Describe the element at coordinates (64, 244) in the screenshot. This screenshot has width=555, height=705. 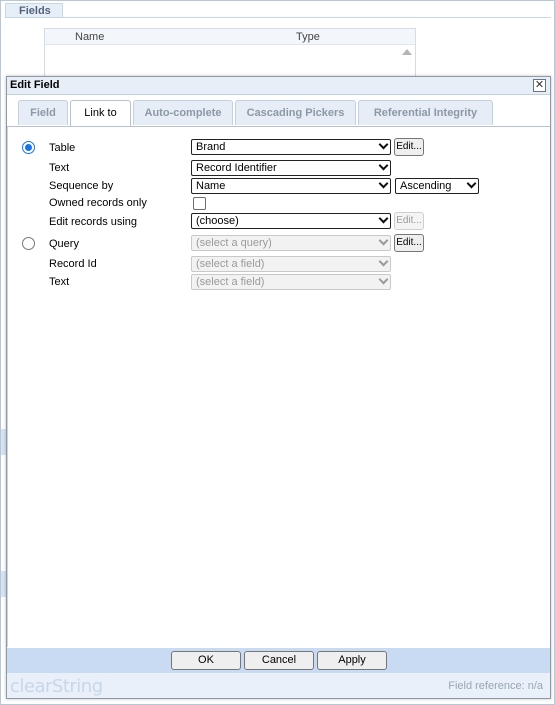
I see `query-label: Query` at that location.